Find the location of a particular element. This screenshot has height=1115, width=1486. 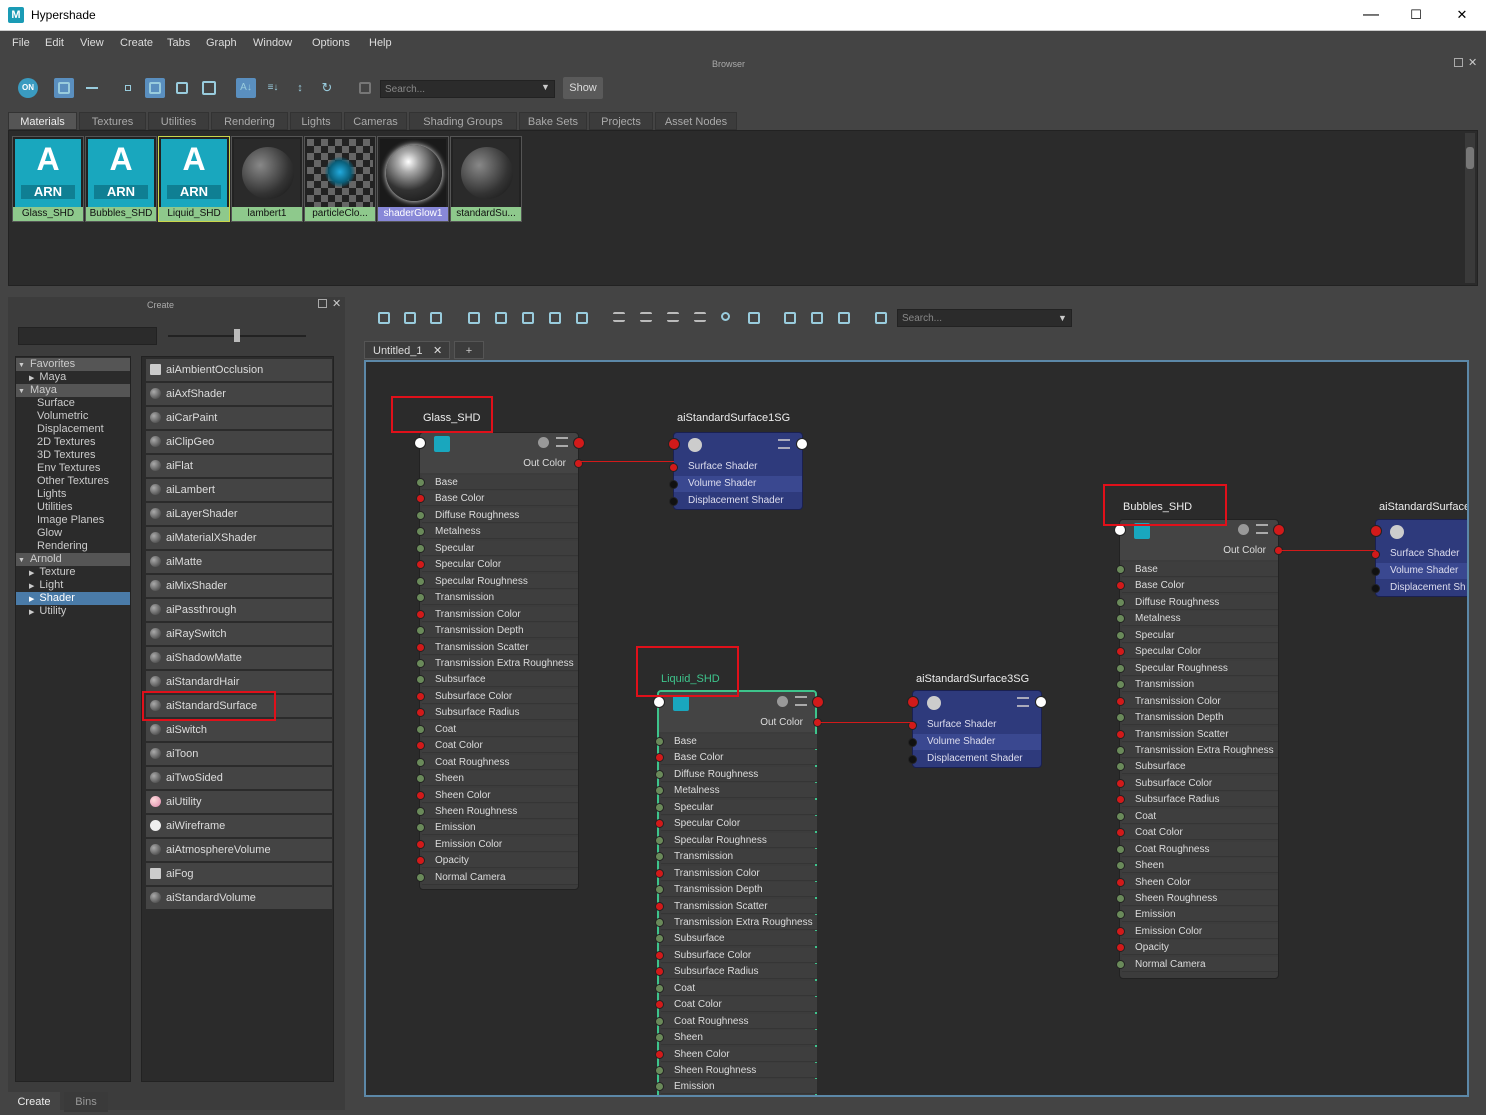

tree-item-texture: ▶ Texture is located at coordinates (73, 572).